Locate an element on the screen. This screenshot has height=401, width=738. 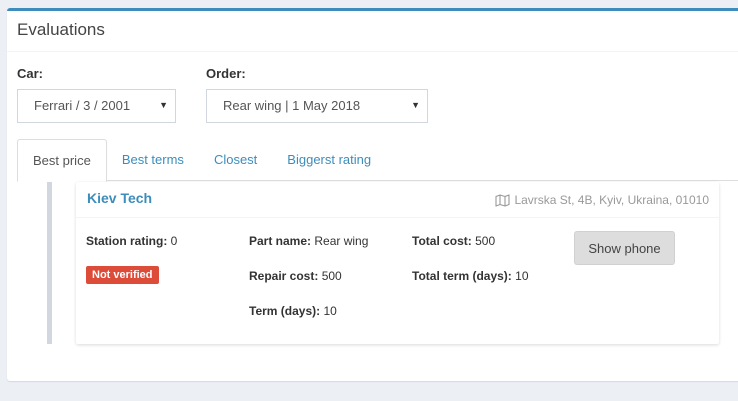
total-cost-value: 500 is located at coordinates (485, 241).